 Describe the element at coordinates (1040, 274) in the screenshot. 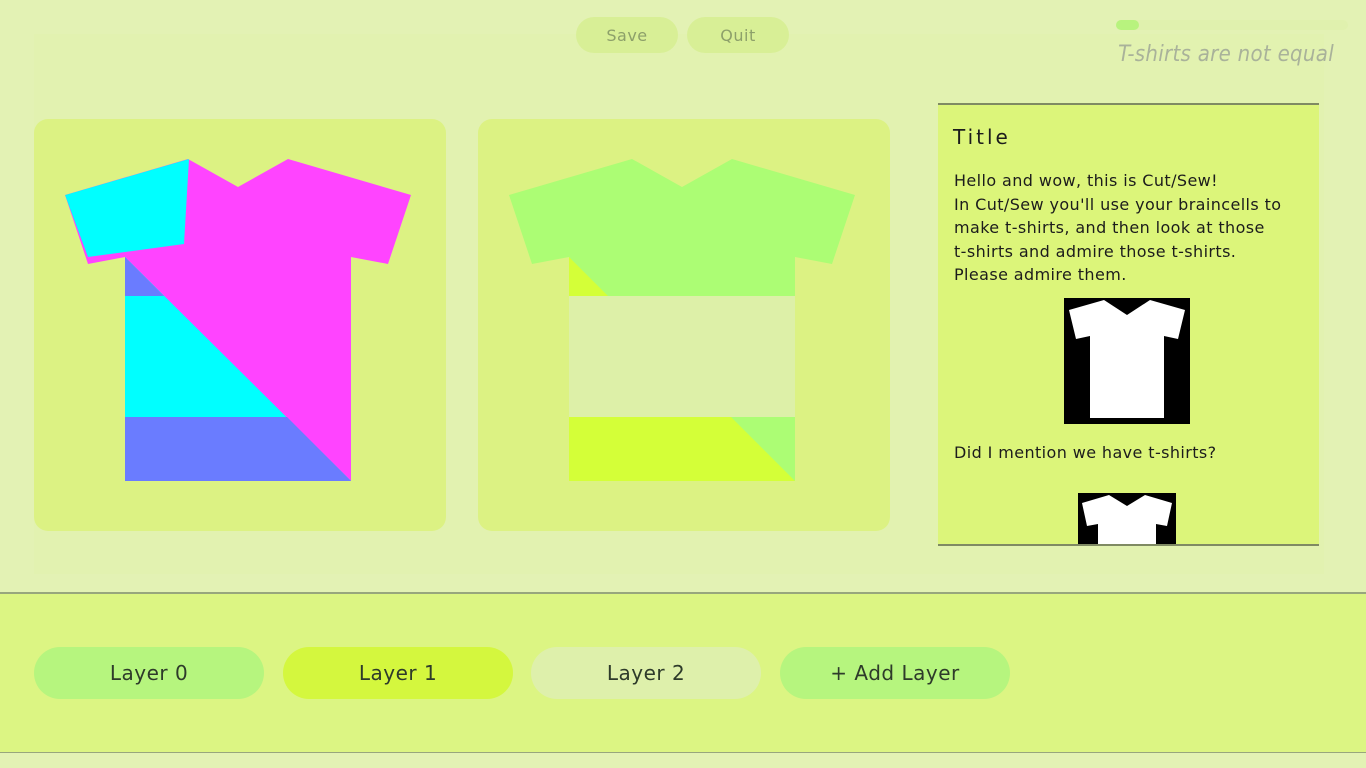

I see `info-line: Please admire them.` at that location.